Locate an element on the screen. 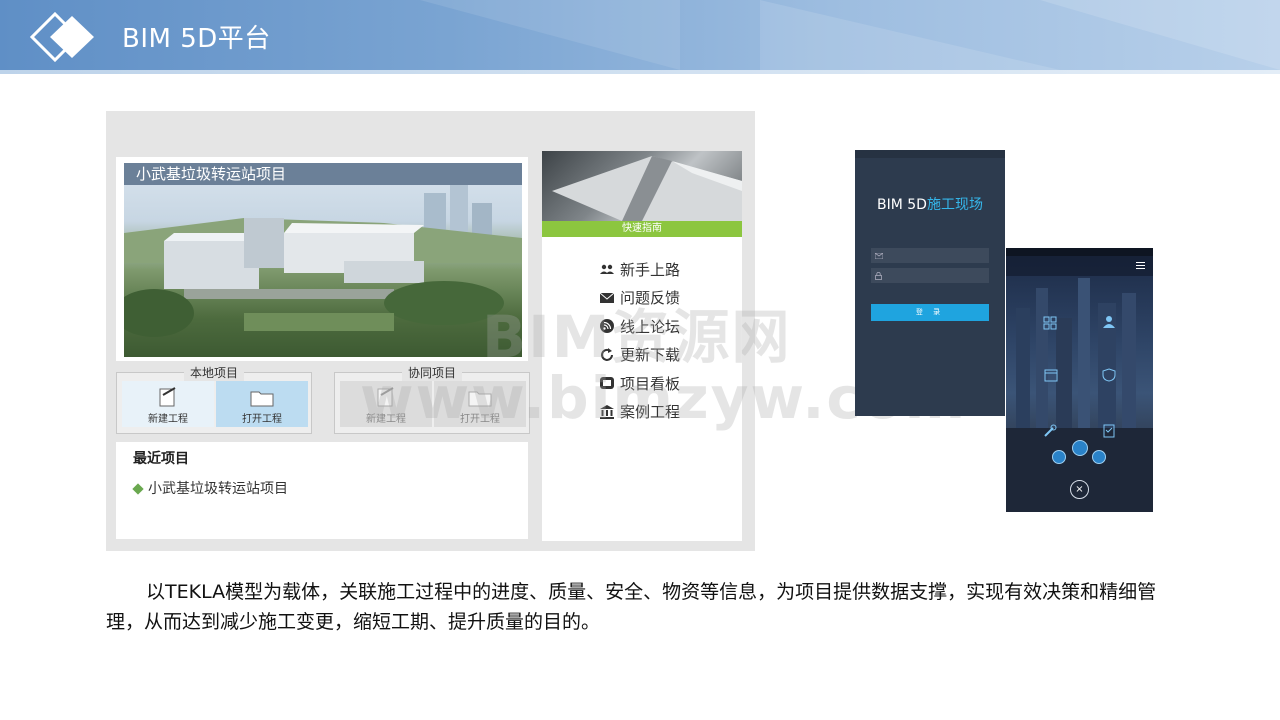 Image resolution: width=1280 pixels, height=720 pixels. title-prefix: BIM 5D is located at coordinates (902, 205).